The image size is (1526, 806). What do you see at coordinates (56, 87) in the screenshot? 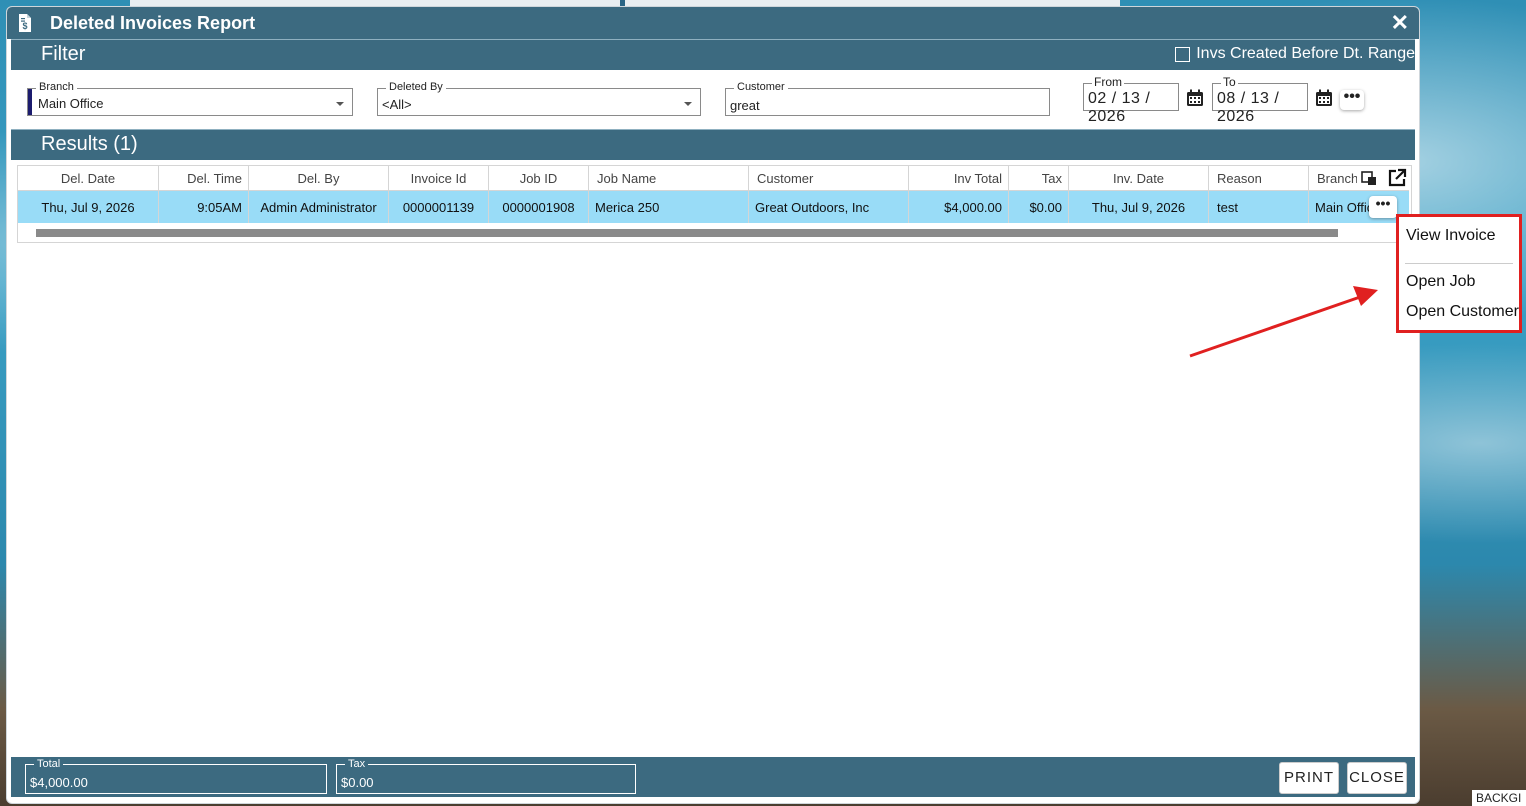
I see `branch-label: Branch` at bounding box center [56, 87].